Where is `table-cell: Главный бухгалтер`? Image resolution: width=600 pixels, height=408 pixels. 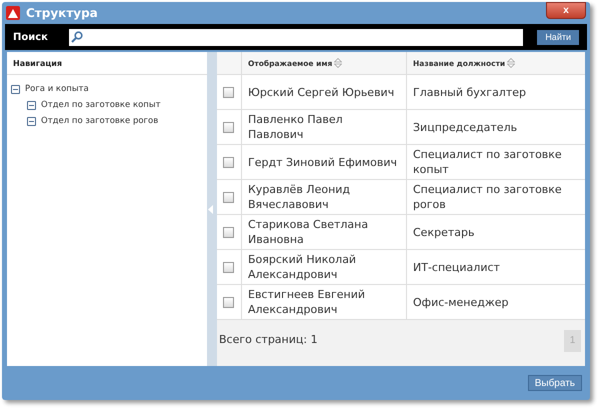 table-cell: Главный бухгалтер is located at coordinates (469, 92).